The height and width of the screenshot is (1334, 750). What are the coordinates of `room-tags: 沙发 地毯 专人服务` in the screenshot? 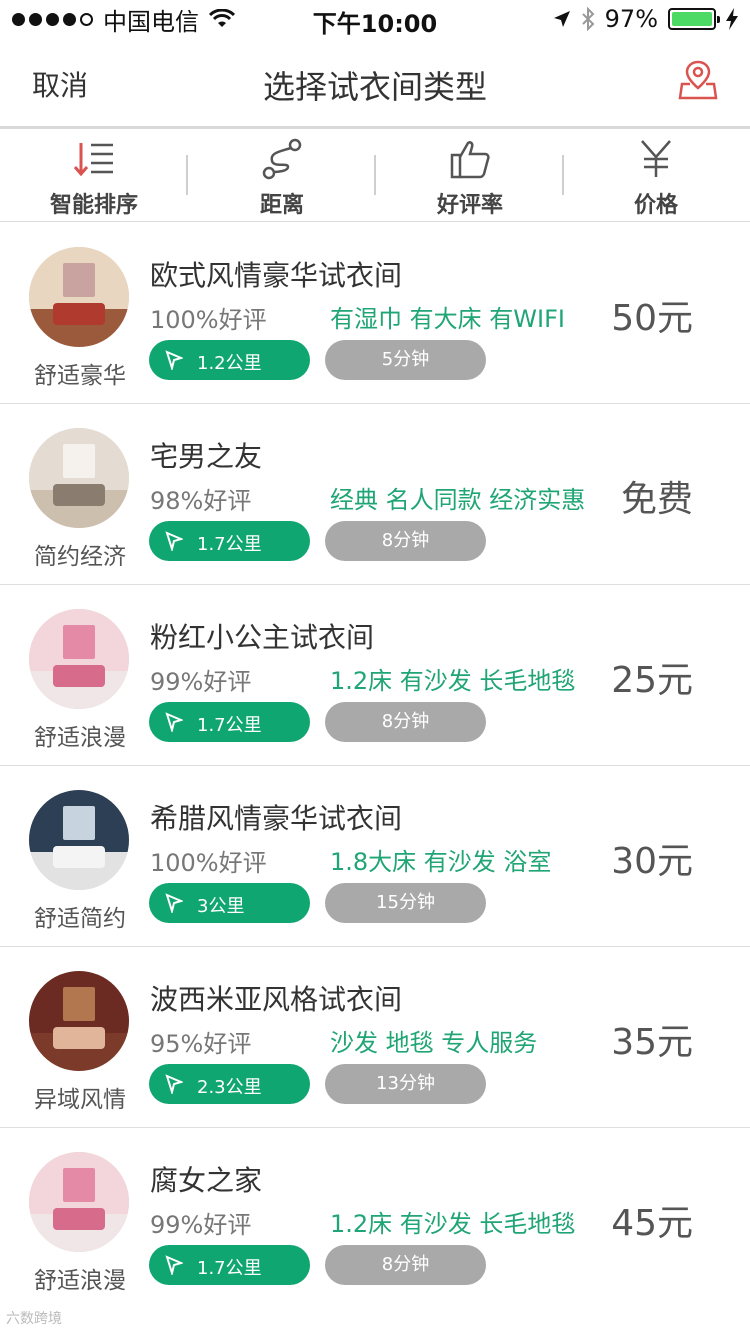 It's located at (434, 1043).